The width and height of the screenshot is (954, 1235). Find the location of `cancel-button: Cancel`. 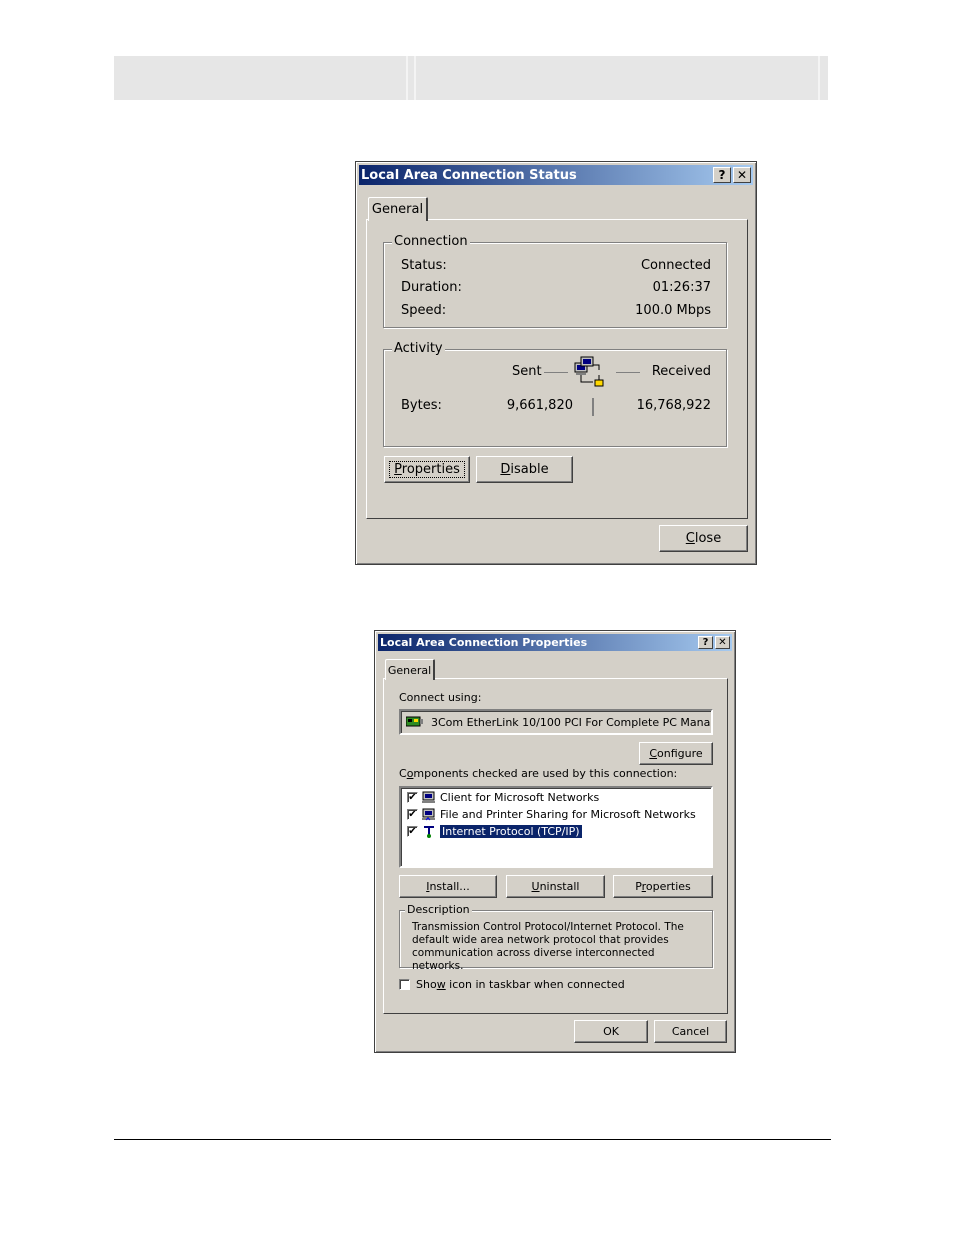

cancel-button: Cancel is located at coordinates (690, 1031).